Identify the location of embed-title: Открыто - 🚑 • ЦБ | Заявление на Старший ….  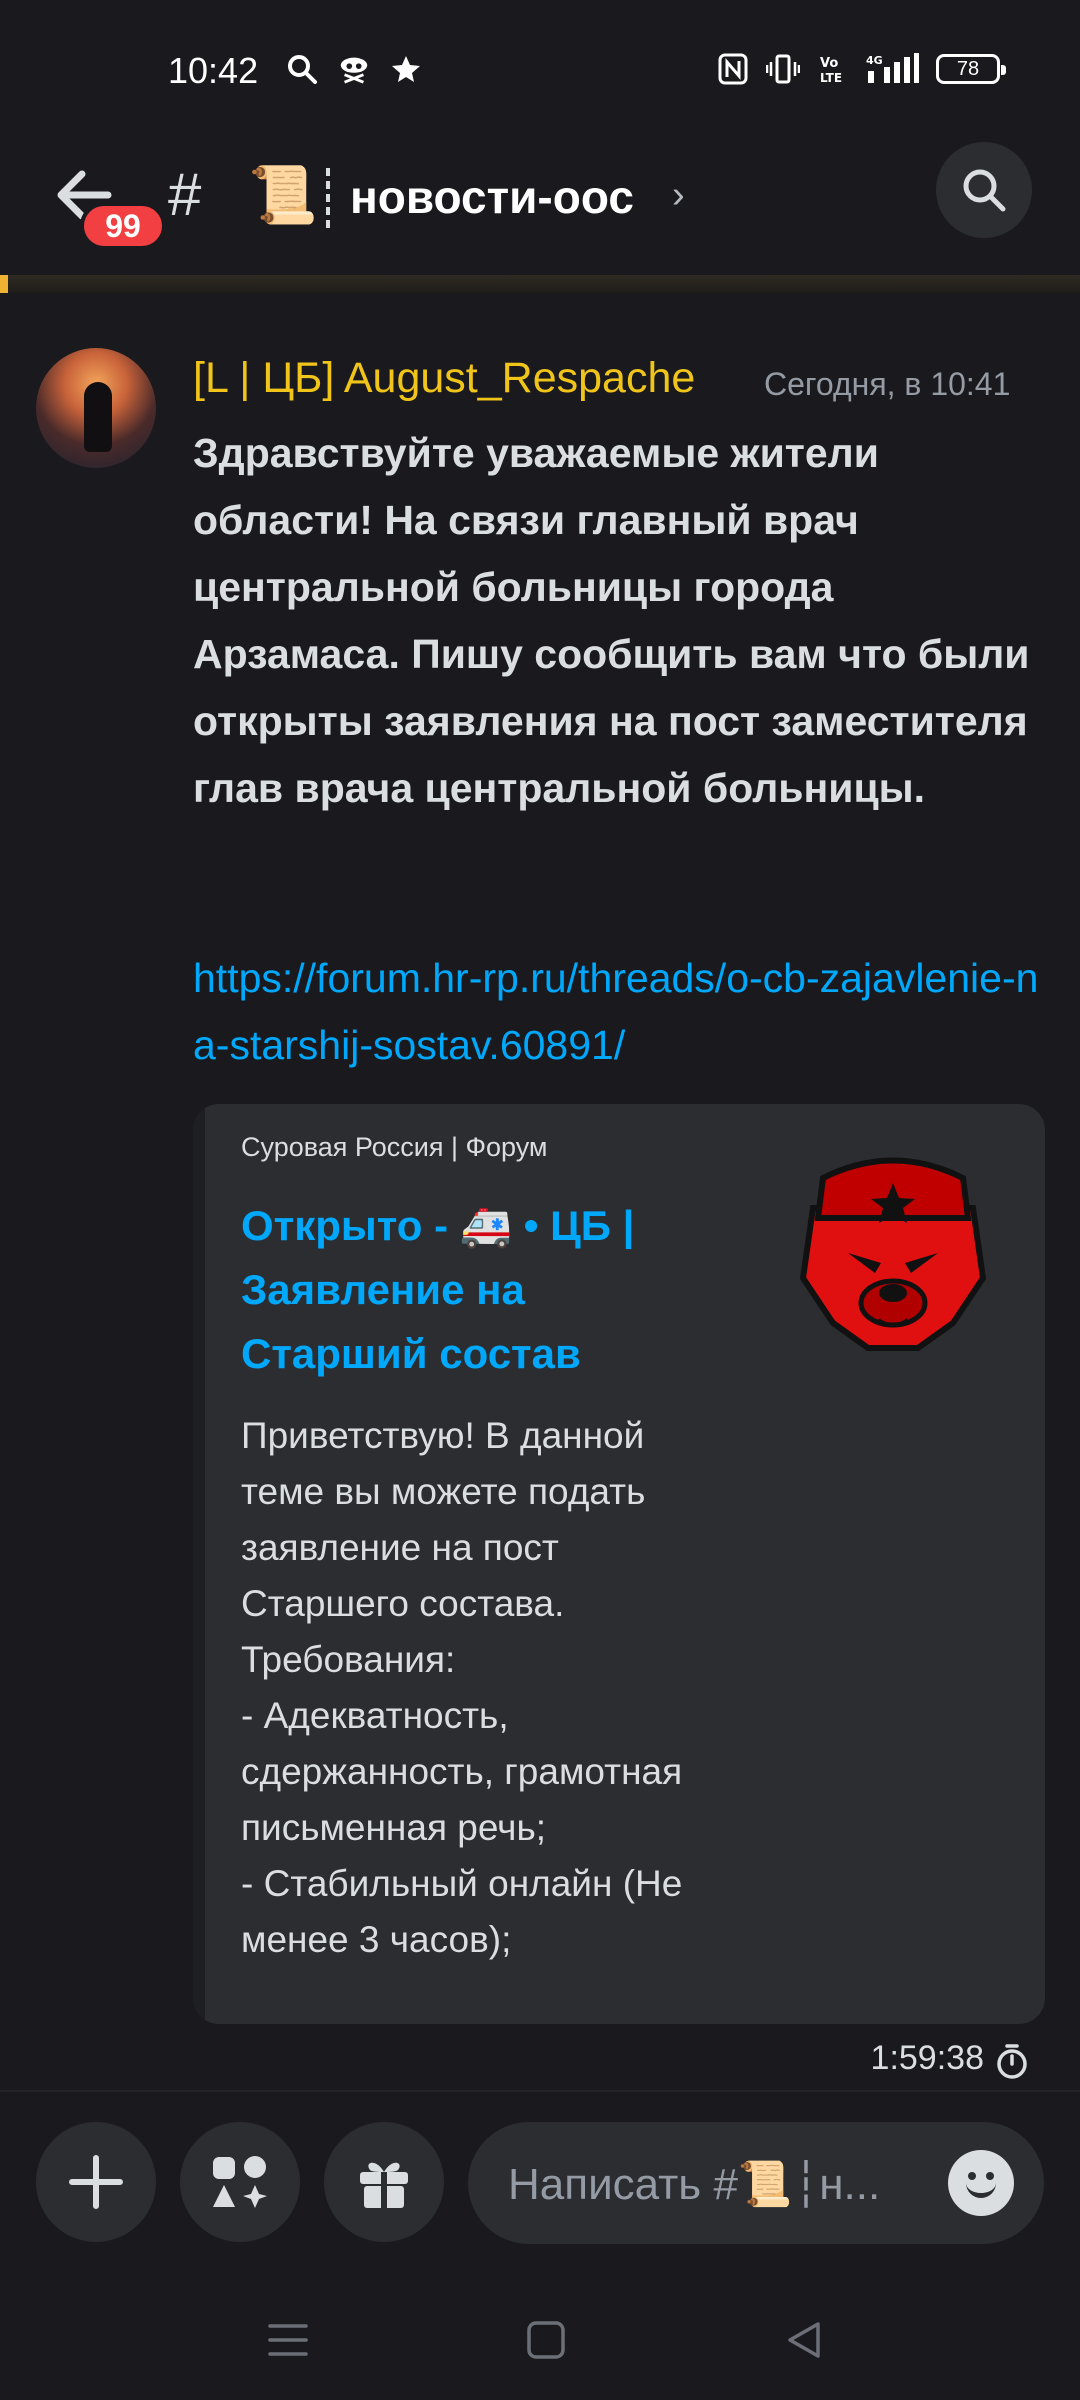
(451, 1290).